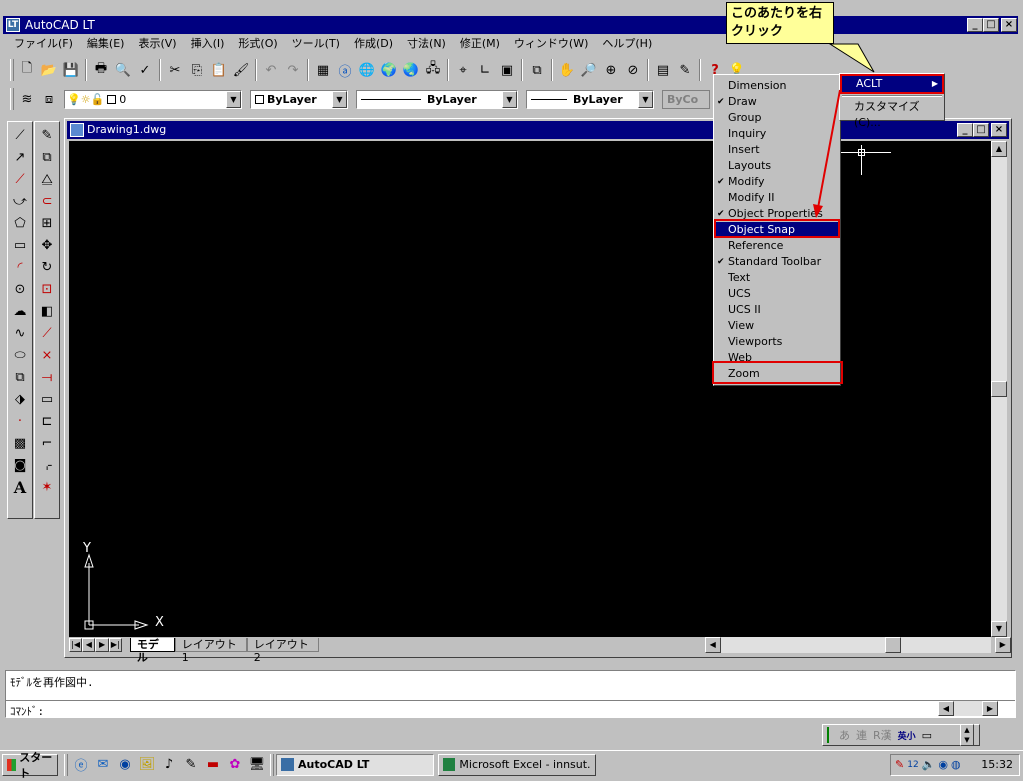 Image resolution: width=1023 pixels, height=781 pixels. Describe the element at coordinates (1002, 645) in the screenshot. I see `scroll-right-arrow-icon: ▶` at that location.